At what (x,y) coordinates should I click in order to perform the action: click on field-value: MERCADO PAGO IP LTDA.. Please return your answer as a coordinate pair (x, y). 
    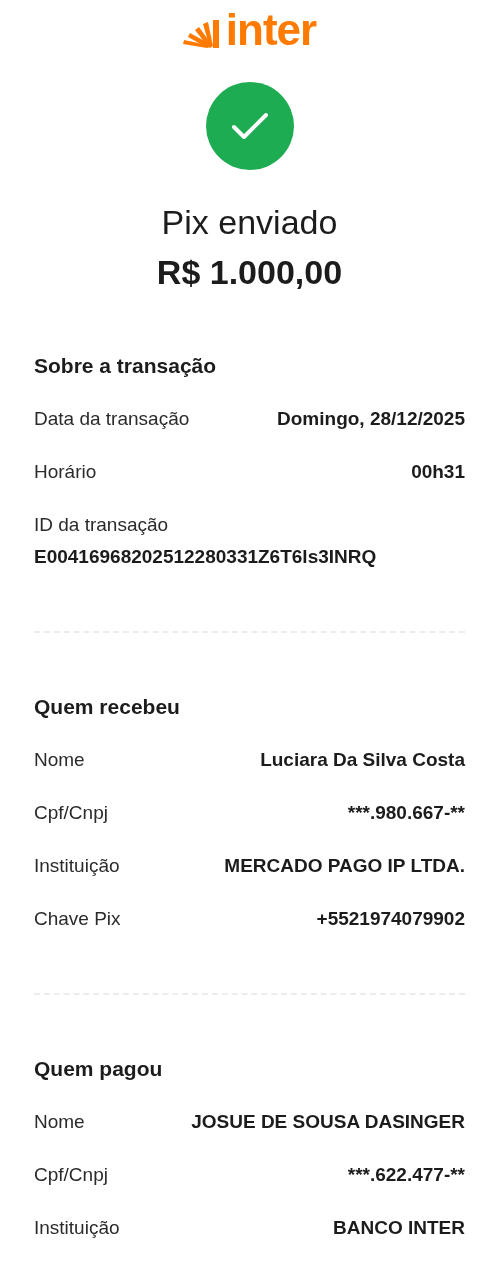
    Looking at the image, I should click on (344, 866).